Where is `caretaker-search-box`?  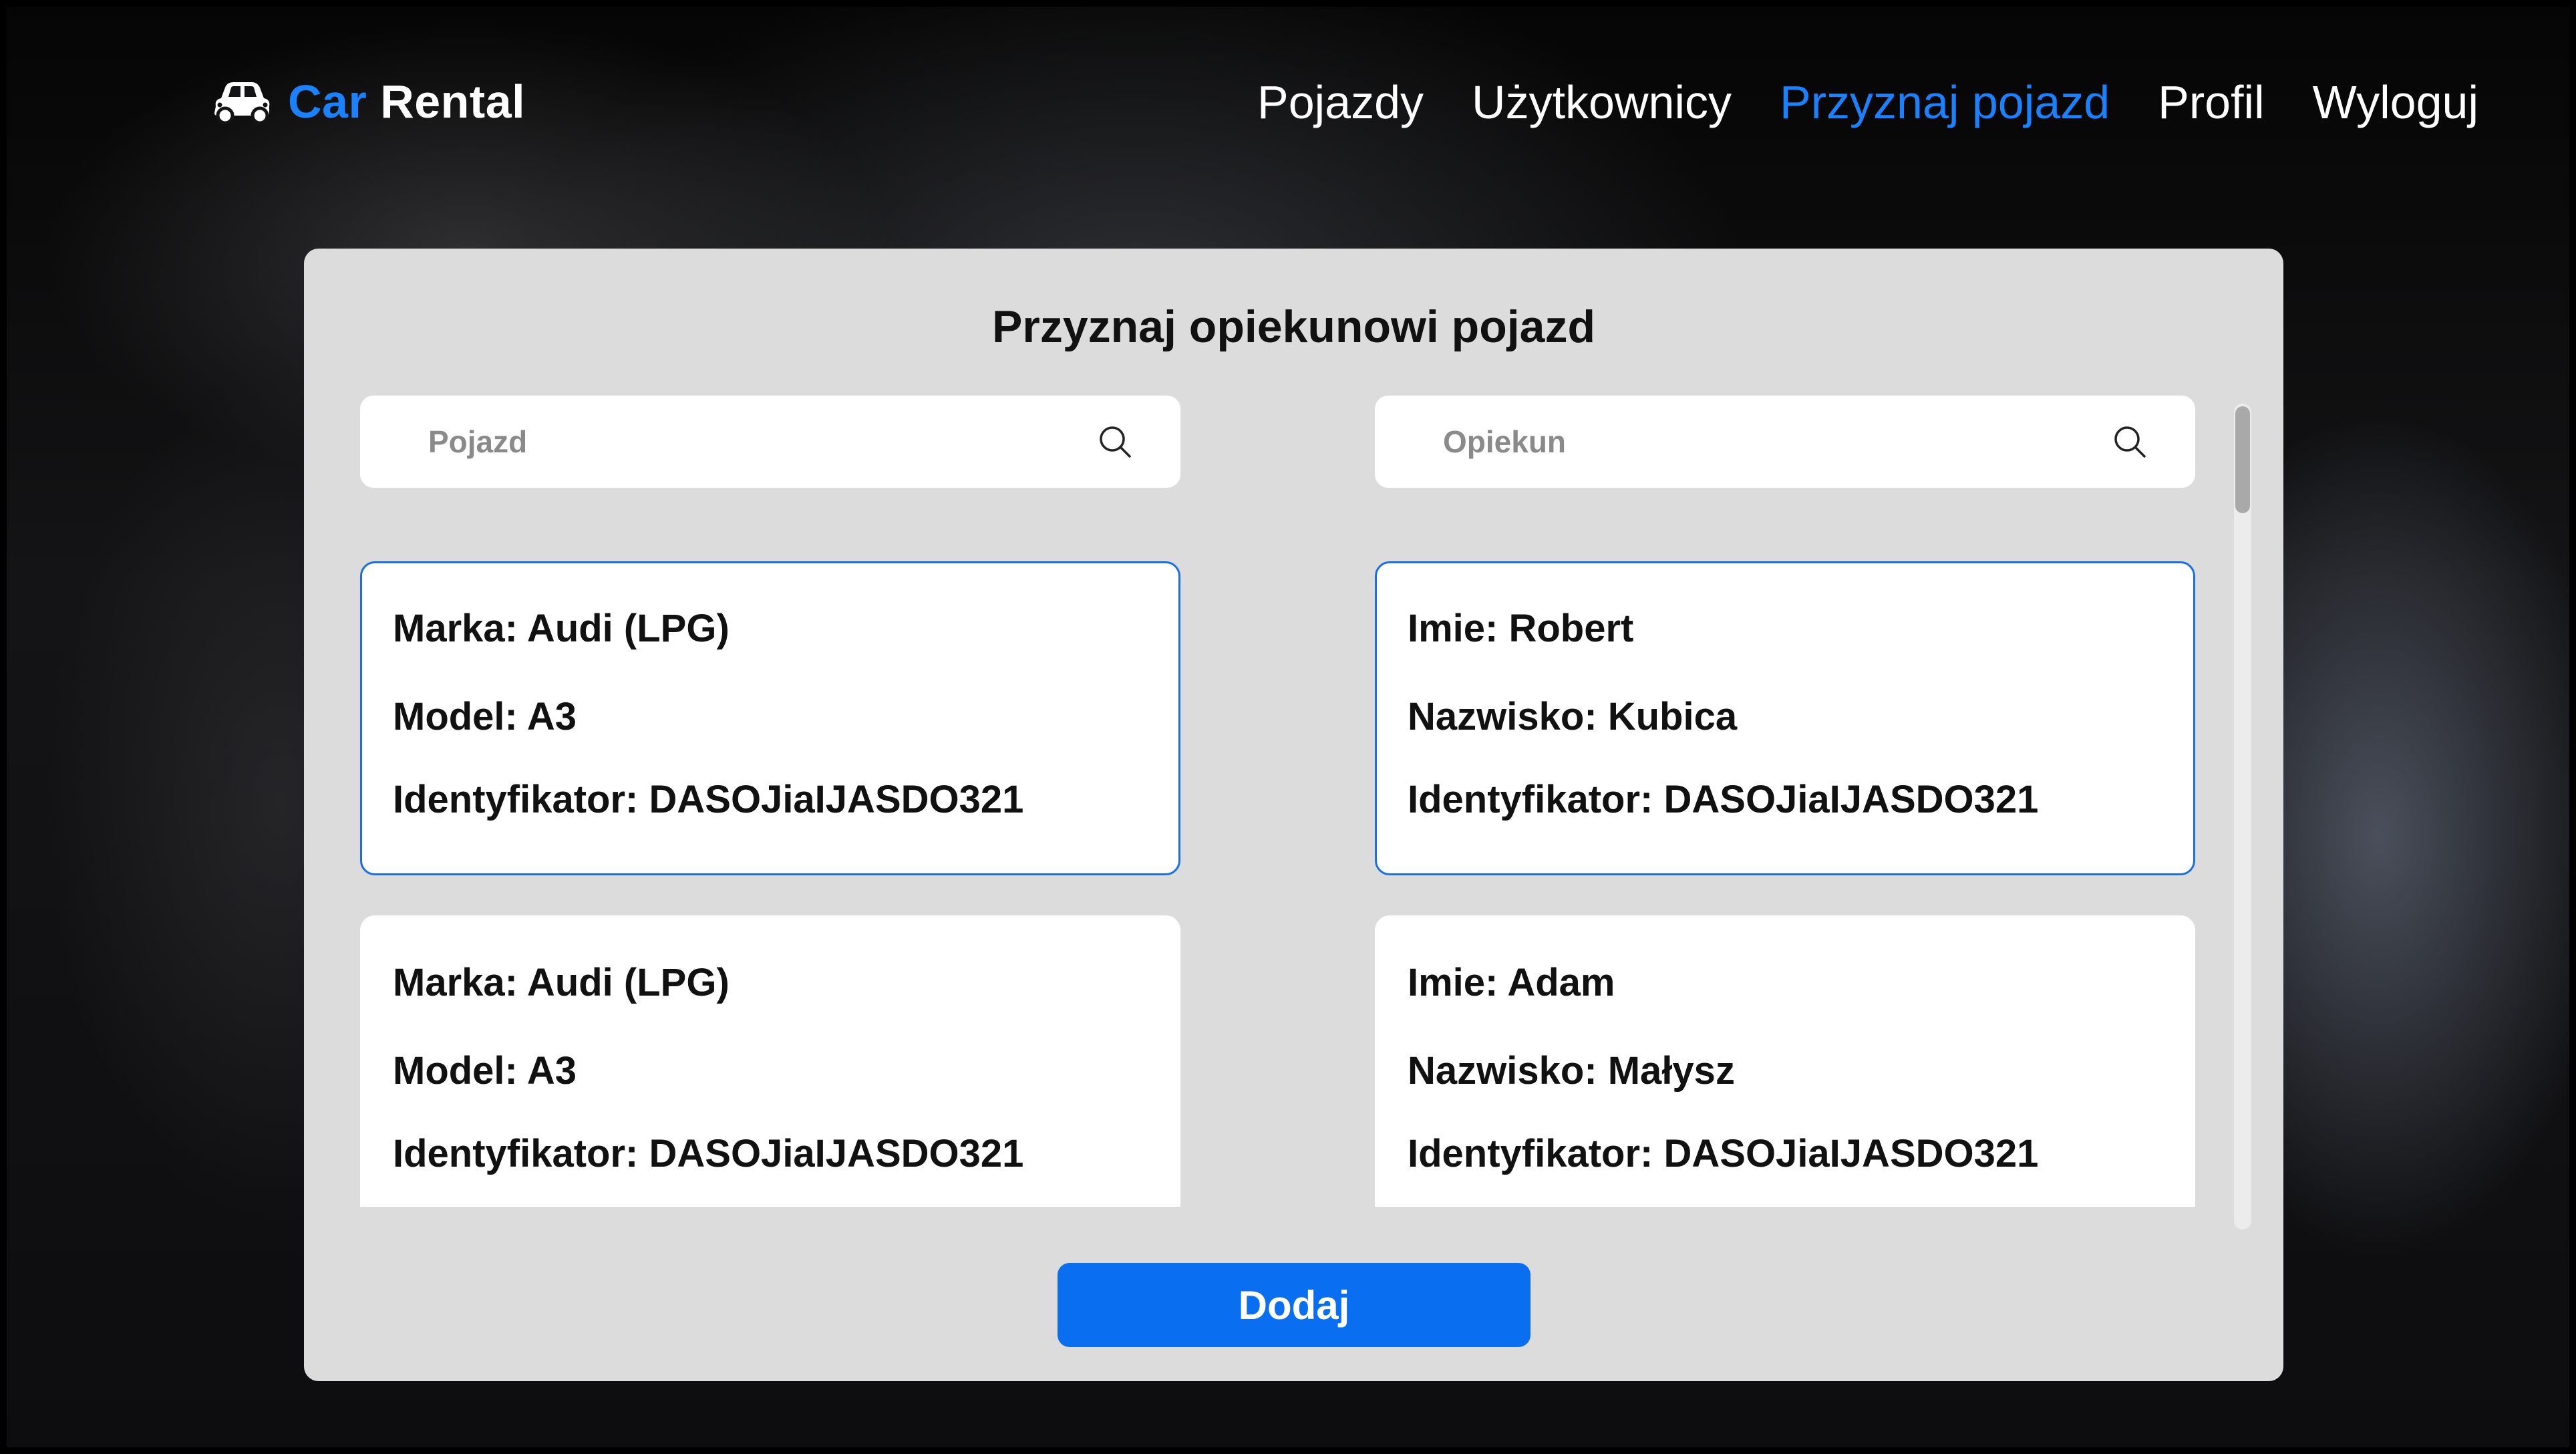
caretaker-search-box is located at coordinates (1785, 442).